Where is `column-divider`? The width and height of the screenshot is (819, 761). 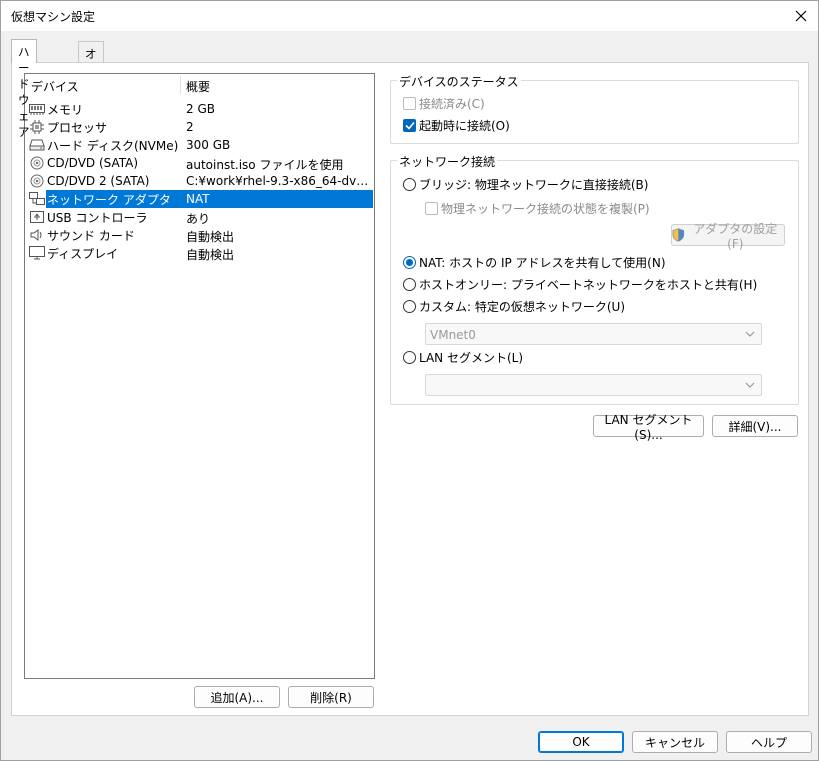 column-divider is located at coordinates (180, 85).